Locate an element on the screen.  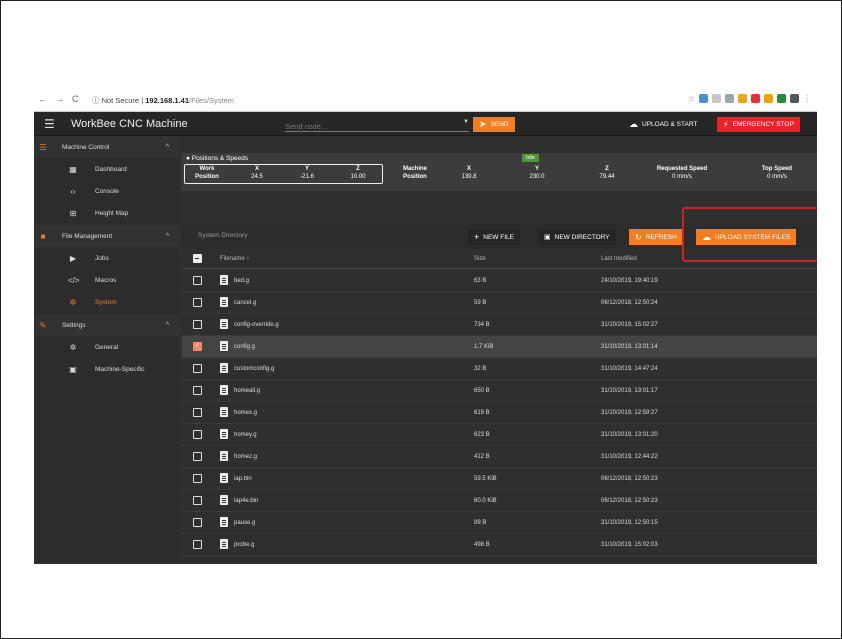
dropdown-caret-icon: ▼ is located at coordinates (466, 122).